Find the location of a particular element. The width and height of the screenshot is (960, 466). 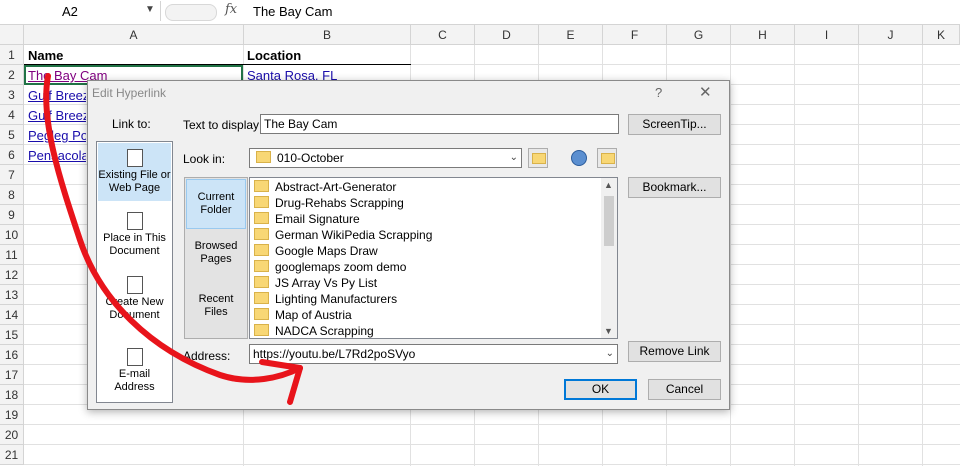

list-item: JS Array Vs Py List is located at coordinates (315, 283).